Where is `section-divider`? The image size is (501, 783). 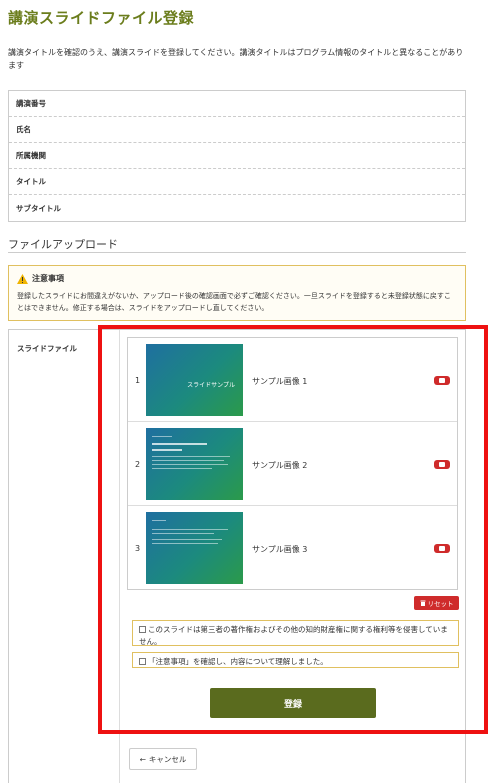
section-divider is located at coordinates (237, 252).